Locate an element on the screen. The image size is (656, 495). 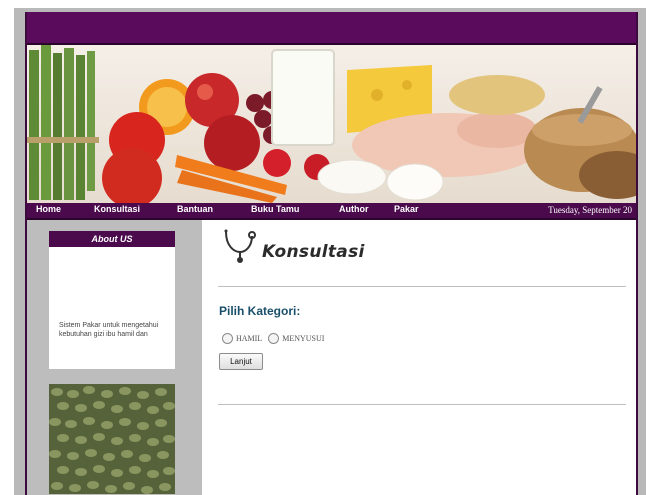
radio-label-menyusui: MENYUSUI is located at coordinates (303, 339).